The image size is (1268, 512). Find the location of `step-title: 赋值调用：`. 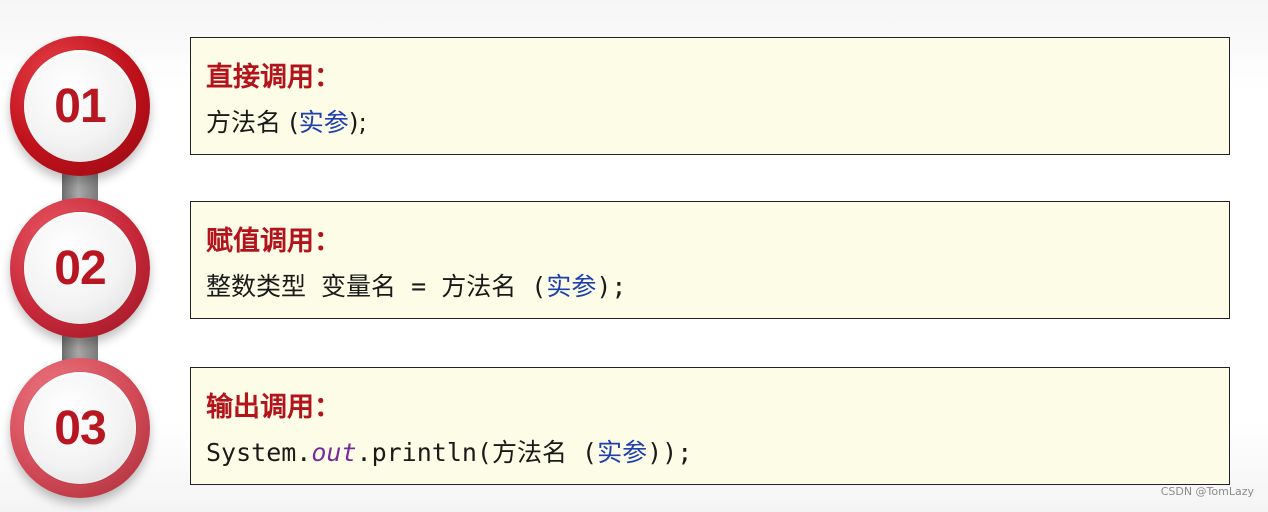

step-title: 赋值调用： is located at coordinates (273, 241).